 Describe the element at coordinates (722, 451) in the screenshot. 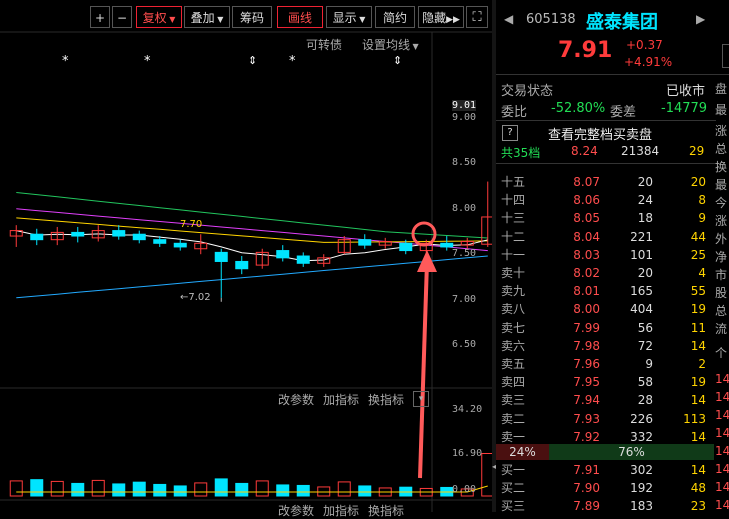

I see `side-stat-label: 14` at that location.